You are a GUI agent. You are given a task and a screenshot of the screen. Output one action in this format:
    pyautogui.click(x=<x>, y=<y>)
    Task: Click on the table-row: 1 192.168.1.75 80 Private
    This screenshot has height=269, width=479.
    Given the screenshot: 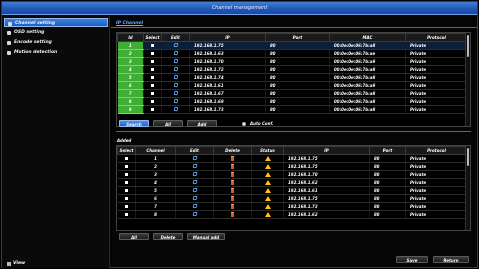 What is the action you would take?
    pyautogui.click(x=292, y=158)
    